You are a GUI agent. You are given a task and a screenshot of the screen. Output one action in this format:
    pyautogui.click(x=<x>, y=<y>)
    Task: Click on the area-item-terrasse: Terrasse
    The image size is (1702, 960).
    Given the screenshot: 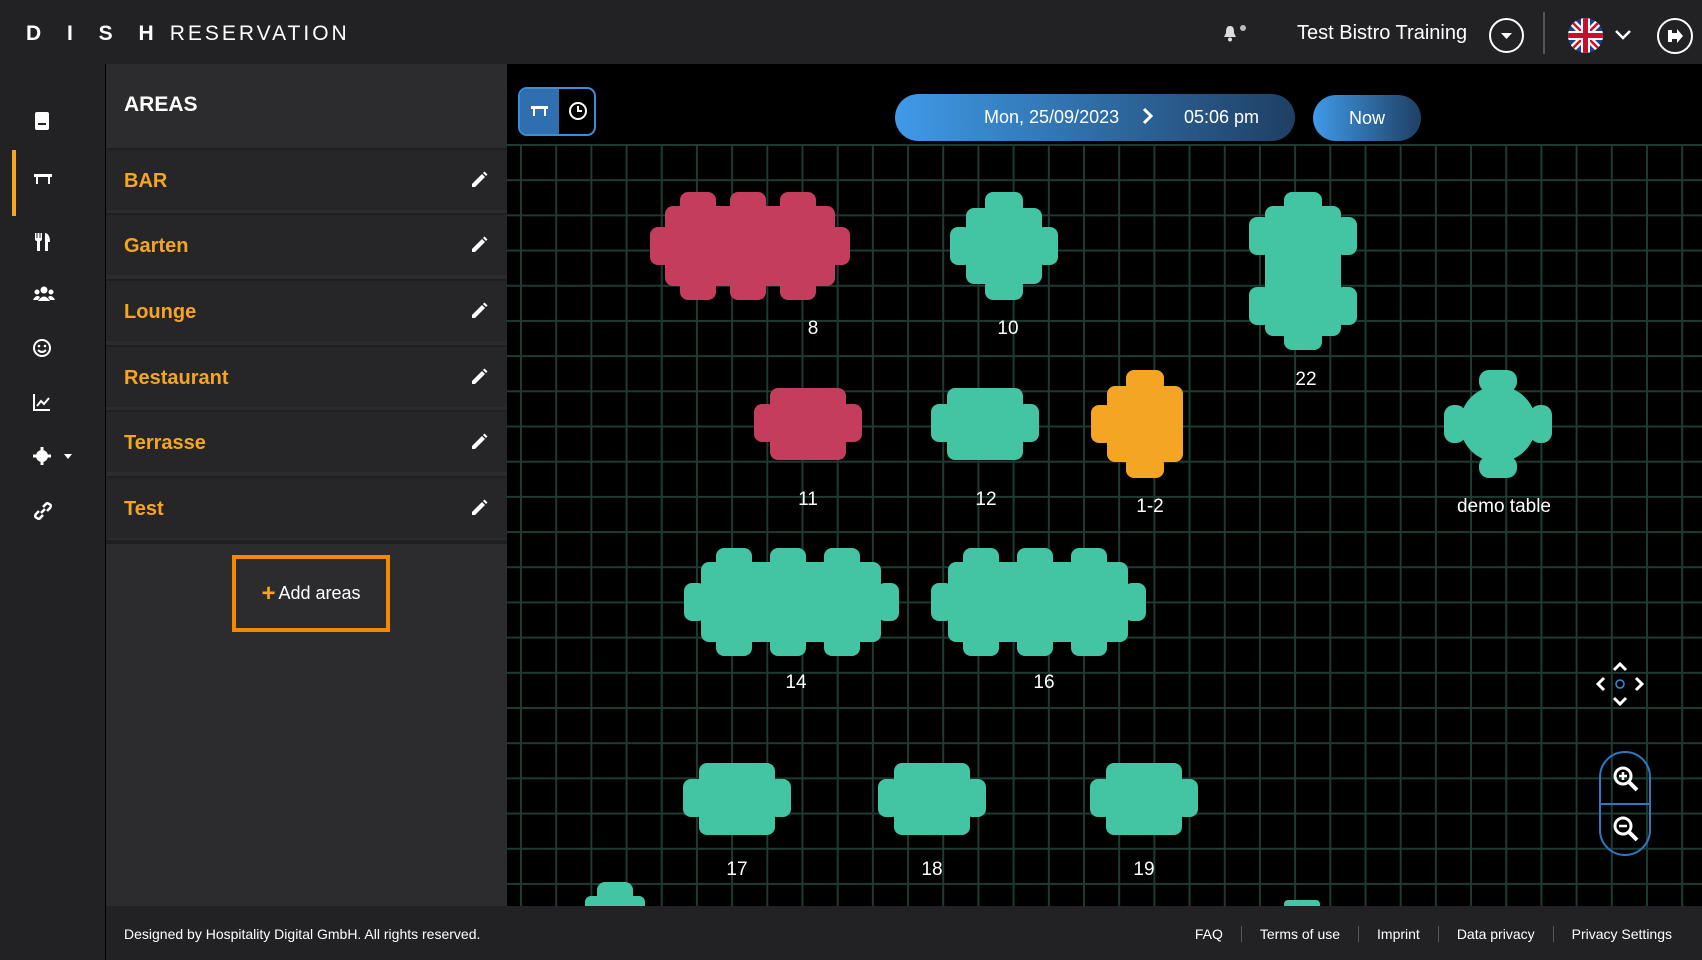 What is the action you would take?
    pyautogui.click(x=306, y=441)
    